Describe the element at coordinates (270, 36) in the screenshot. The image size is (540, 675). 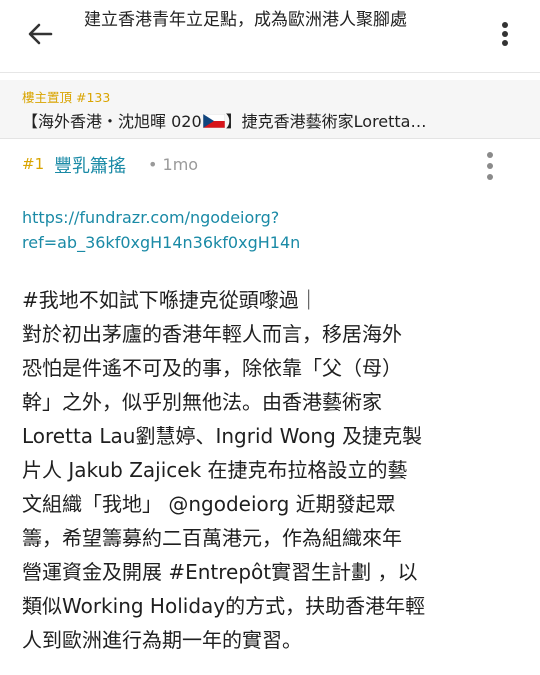
I see `top-app-bar: 建立香港青年立足點，成為歐洲港人聚腳處` at that location.